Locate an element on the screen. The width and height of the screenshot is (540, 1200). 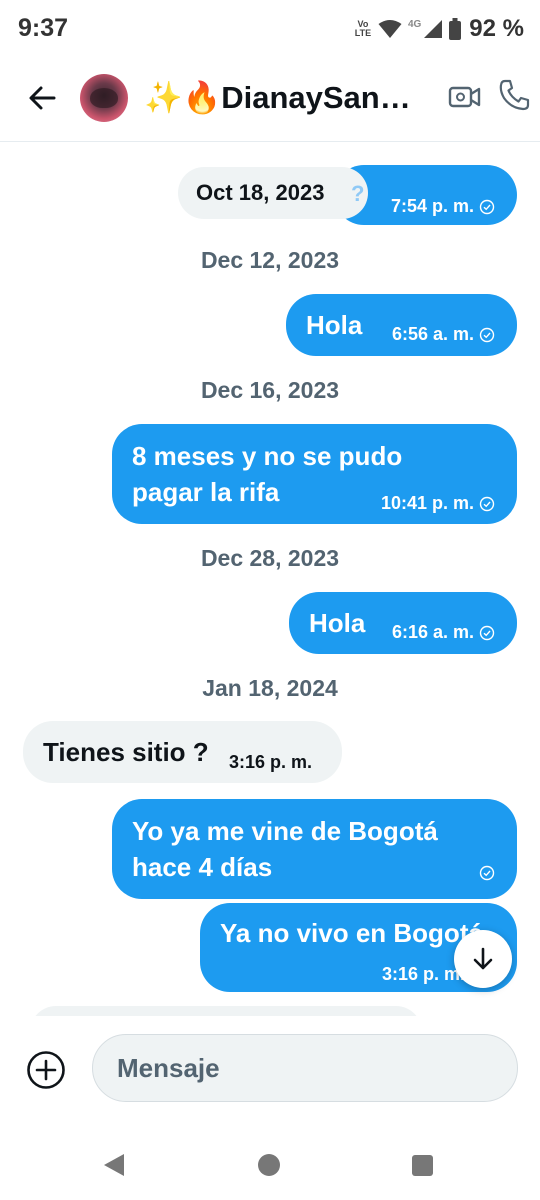
message-composer is located at coordinates (270, 1071).